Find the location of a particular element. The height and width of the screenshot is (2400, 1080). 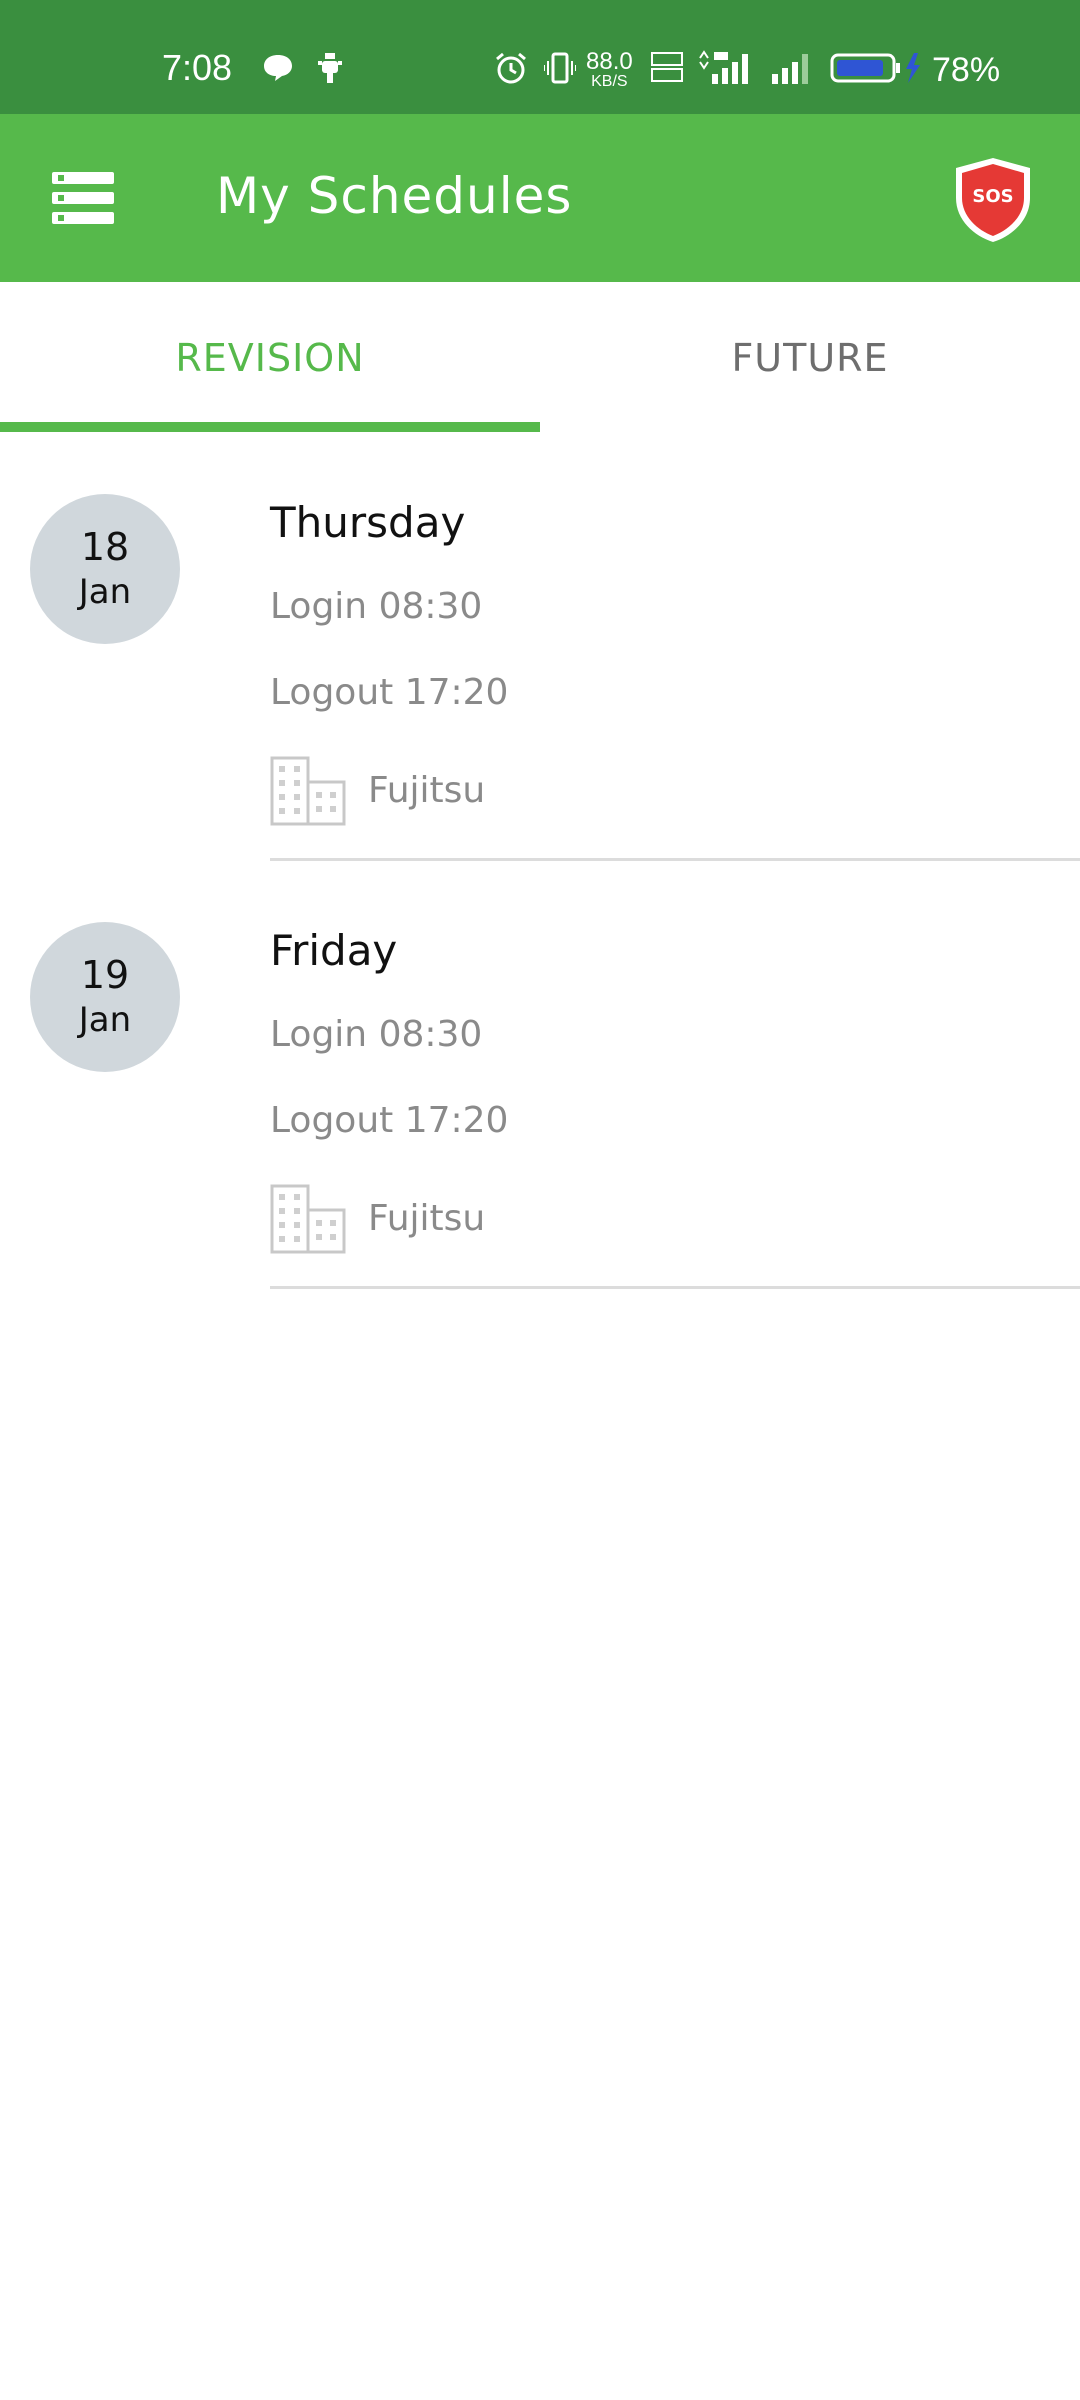

tab-future: FUTURE is located at coordinates (810, 358).